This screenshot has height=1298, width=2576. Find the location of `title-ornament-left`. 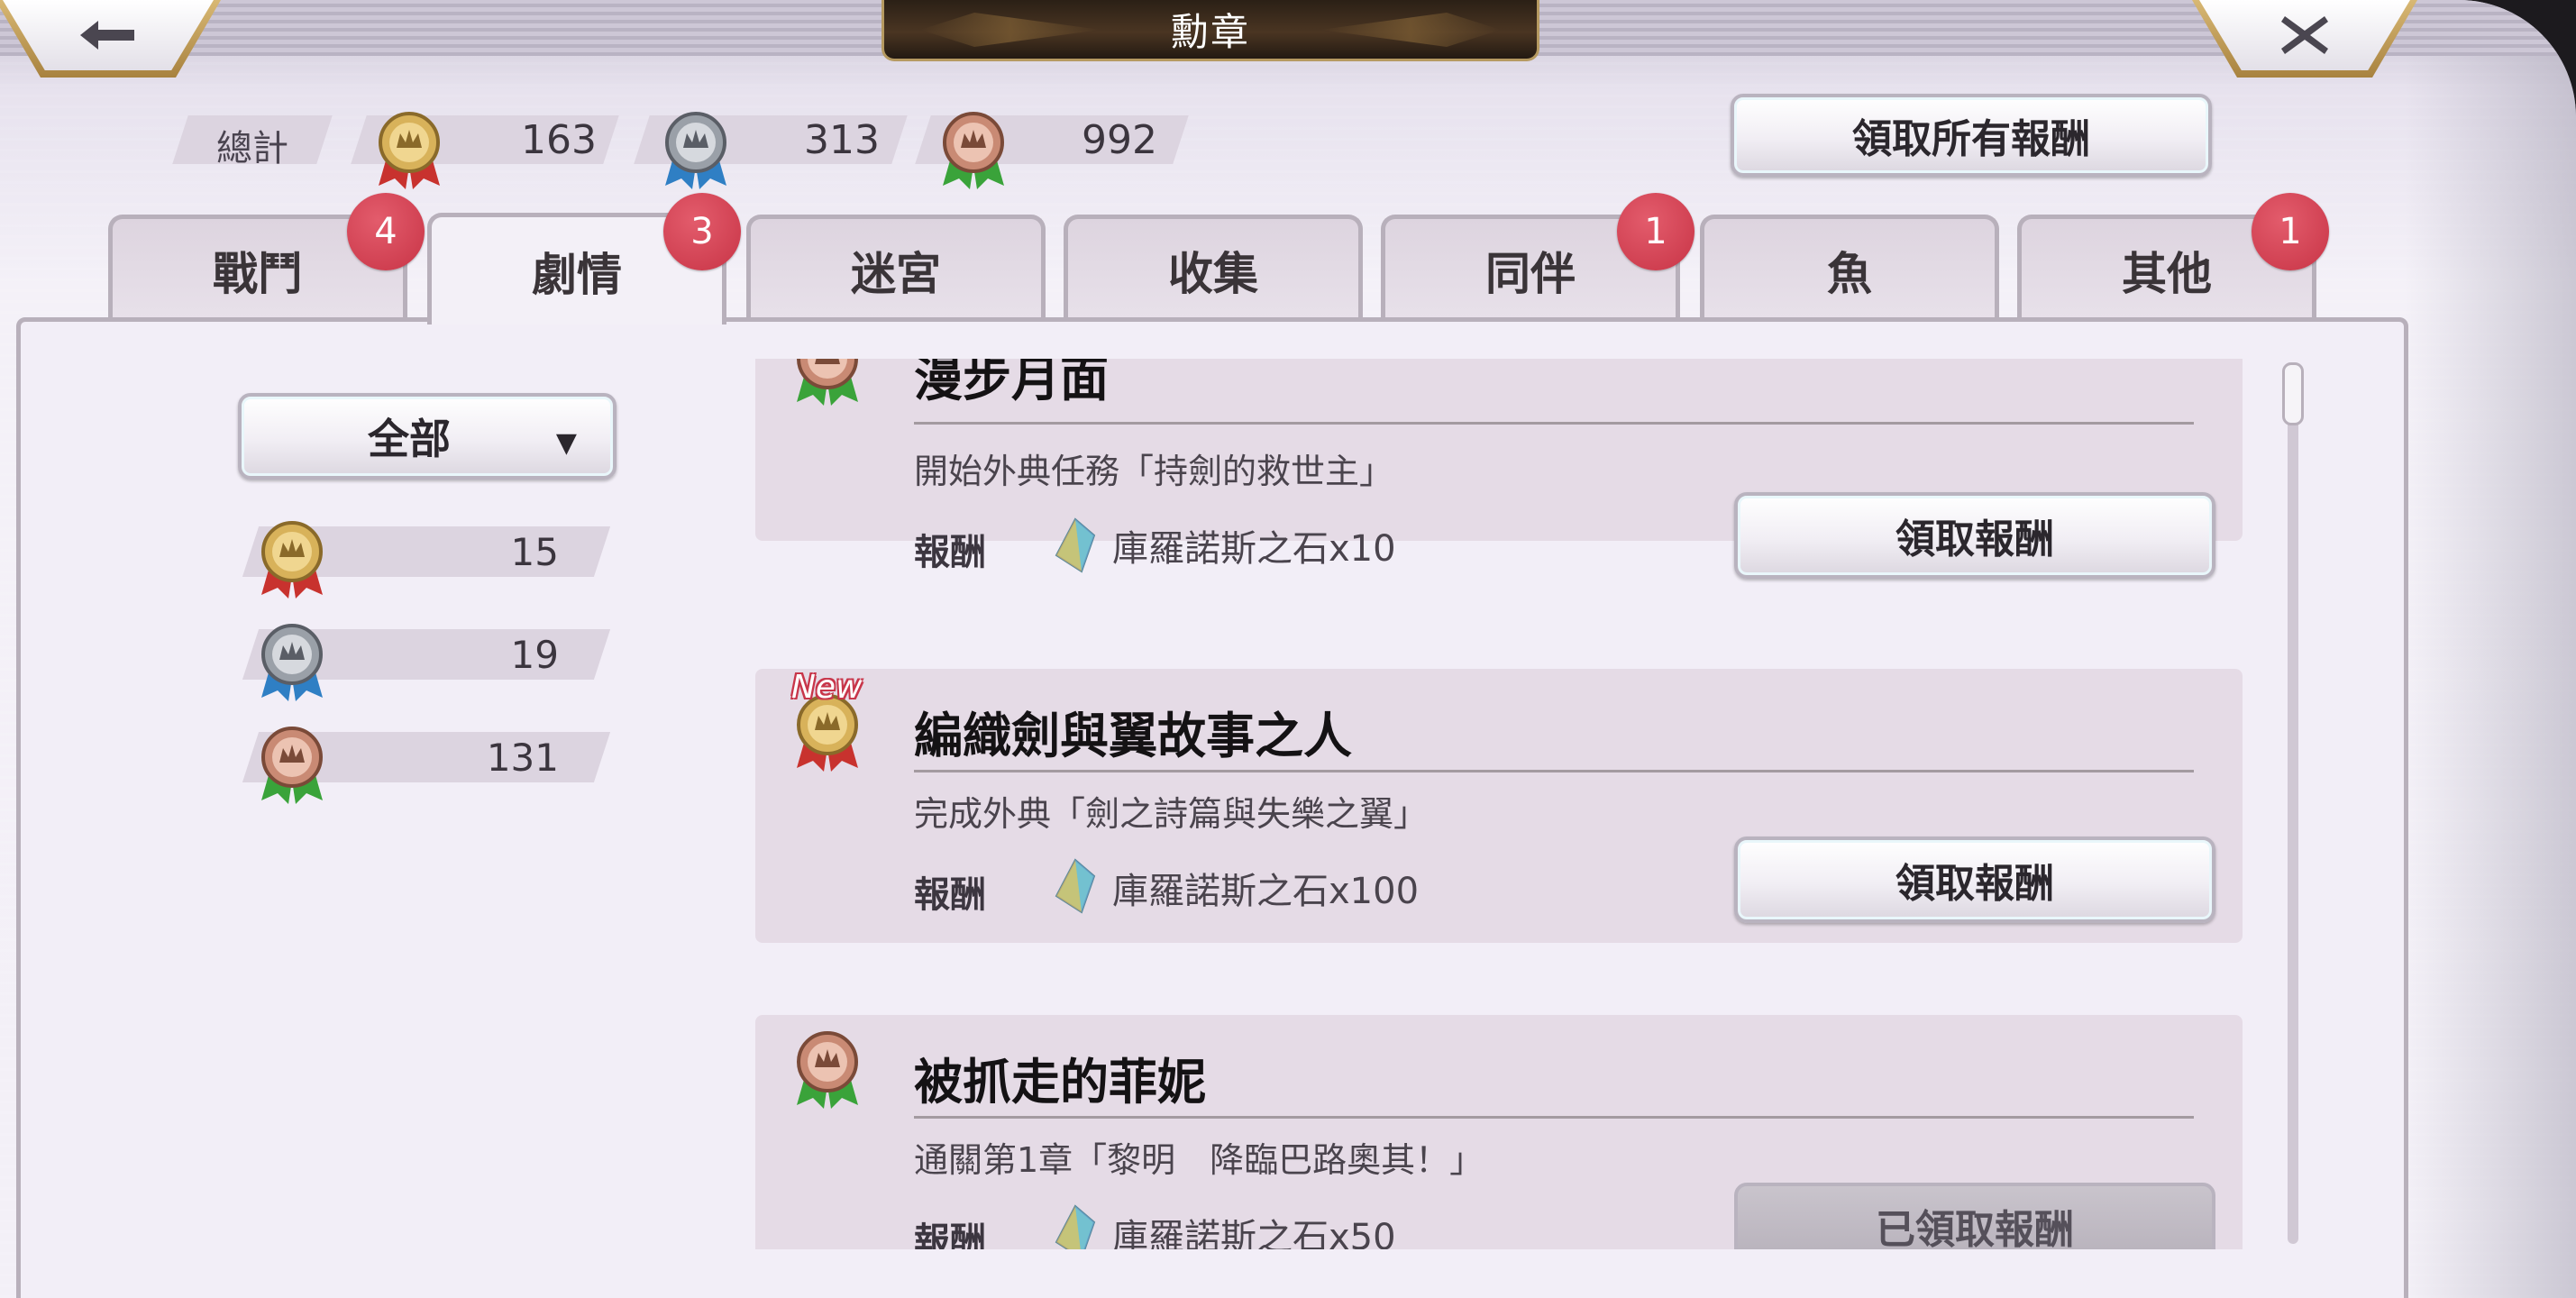

title-ornament-left is located at coordinates (1010, 30).